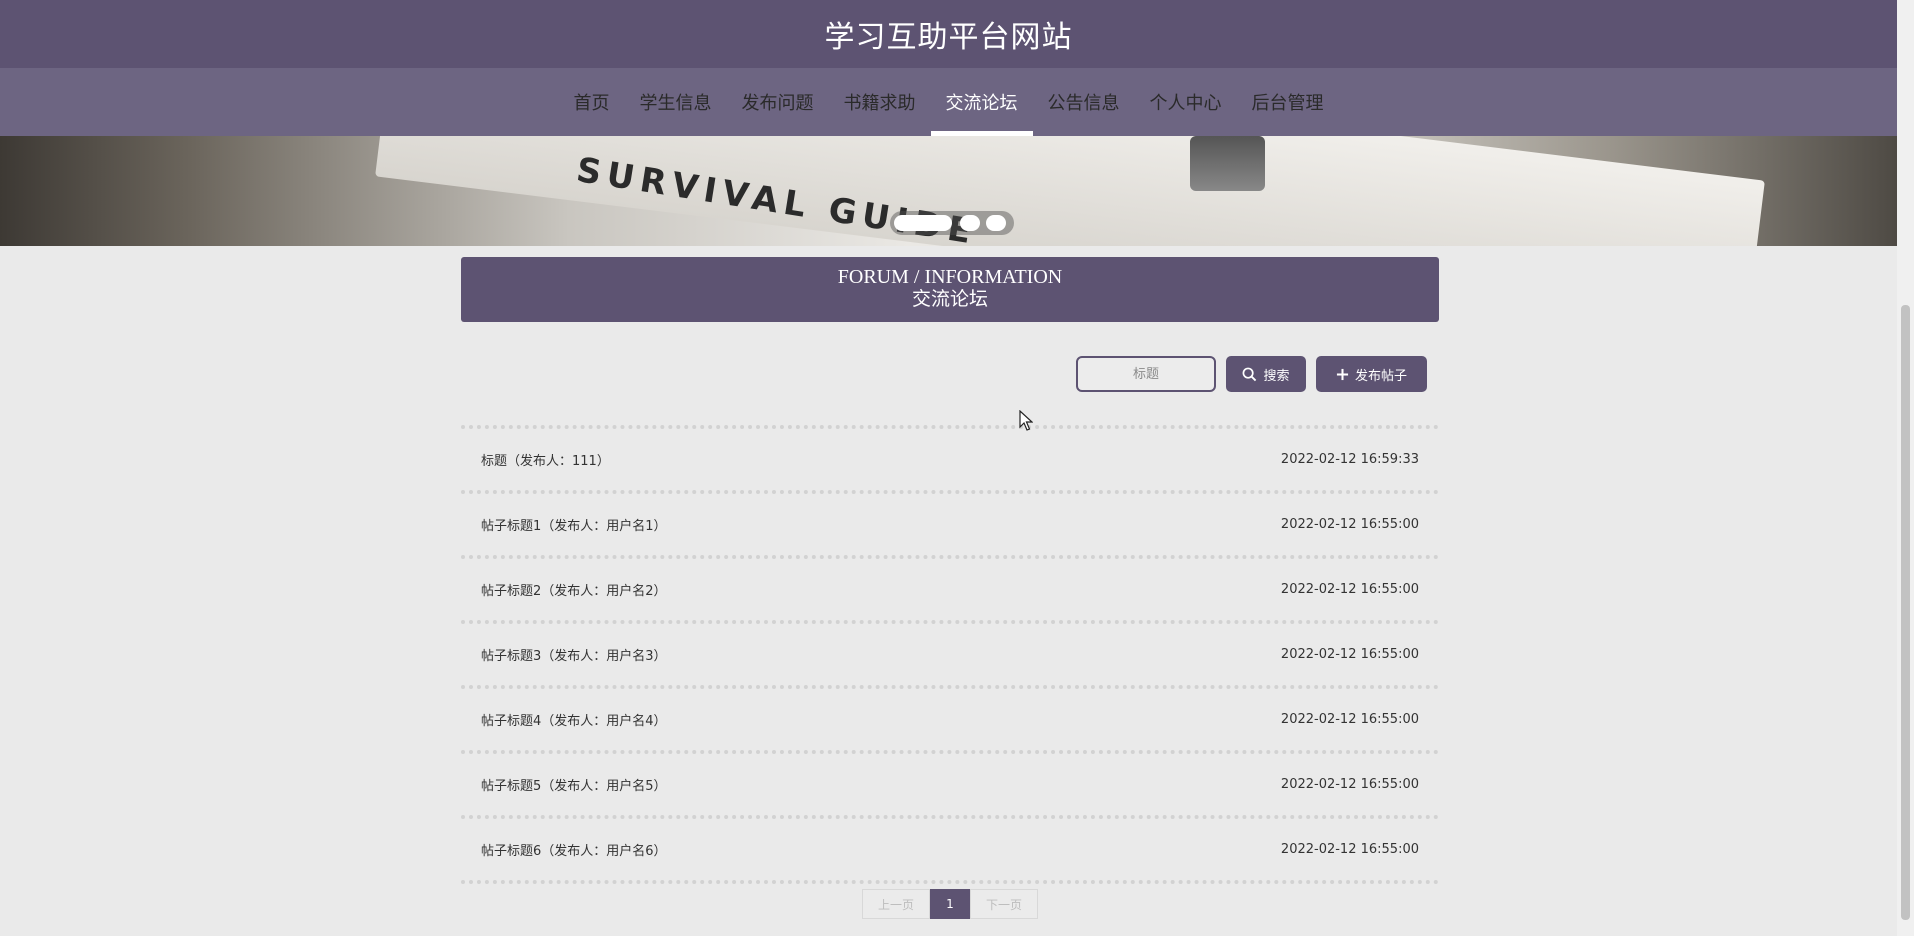 The image size is (1914, 936). I want to click on post-title: 帖子标题1（发布人：用户名1）, so click(574, 524).